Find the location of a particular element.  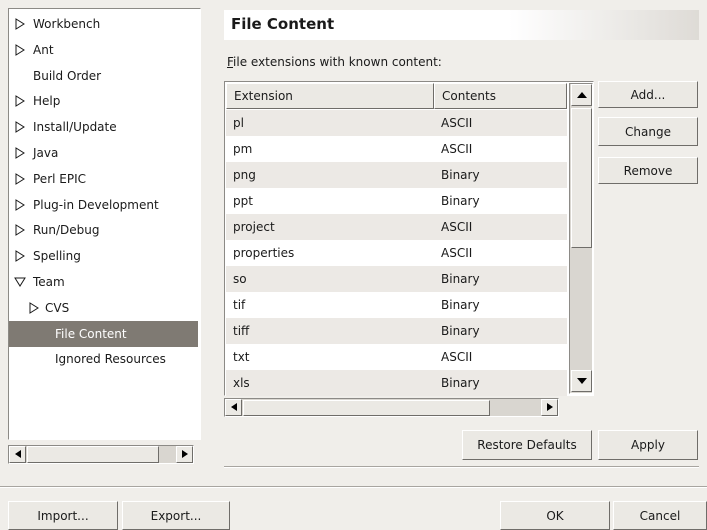

tree-item-plug-in-development: Plug-in Development is located at coordinates (103, 205).